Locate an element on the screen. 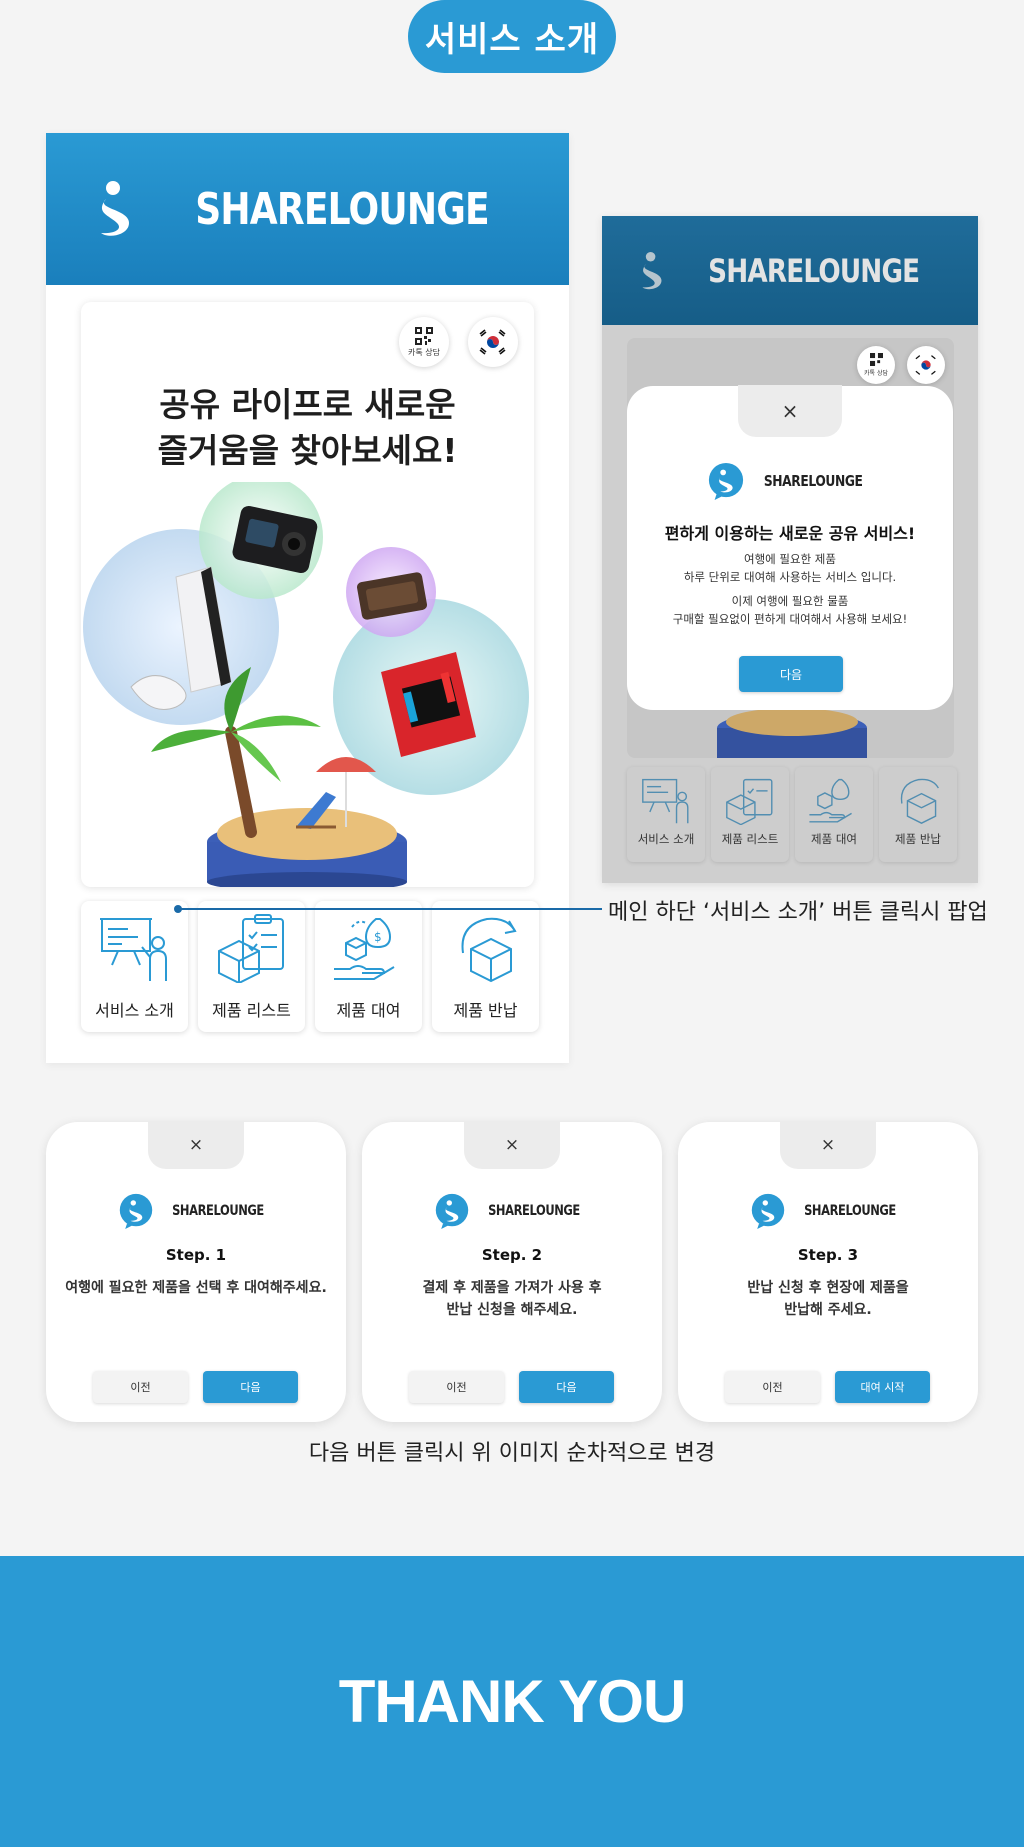 The image size is (1024, 1847). app-header: SHARELOUNGE is located at coordinates (307, 209).